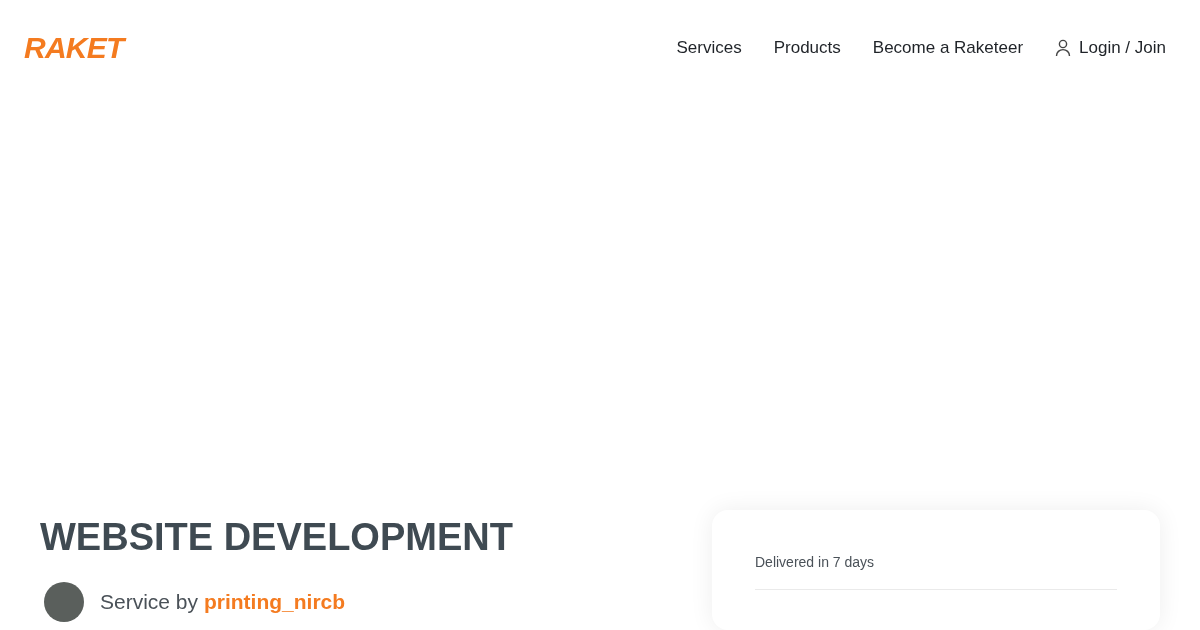 The width and height of the screenshot is (1200, 630). What do you see at coordinates (948, 48) in the screenshot?
I see `nav-link: Become a Raketeer` at bounding box center [948, 48].